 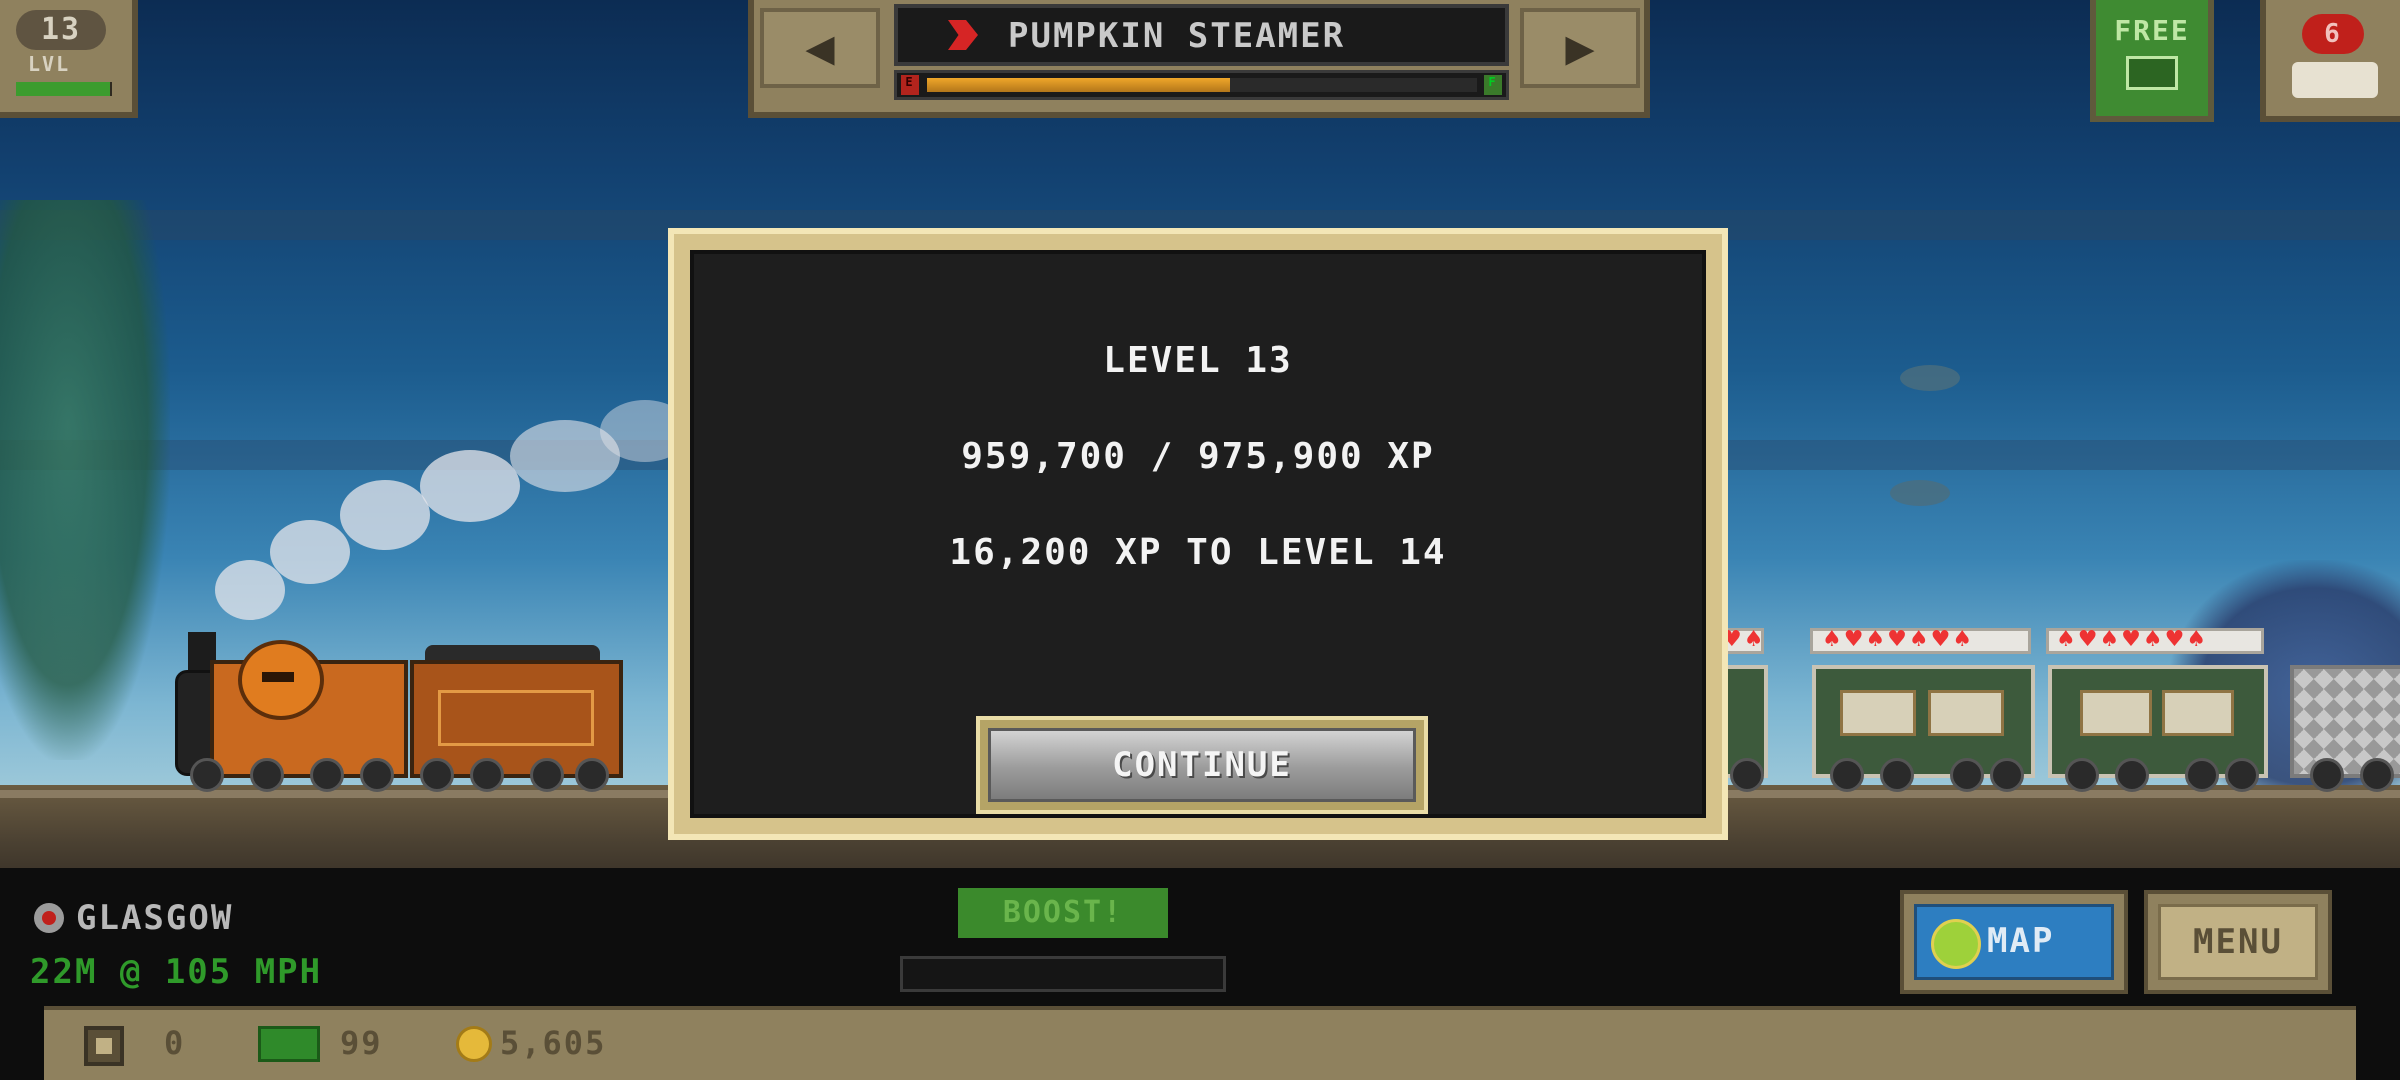 What do you see at coordinates (155, 918) in the screenshot?
I see `station-name: GLASGOW` at bounding box center [155, 918].